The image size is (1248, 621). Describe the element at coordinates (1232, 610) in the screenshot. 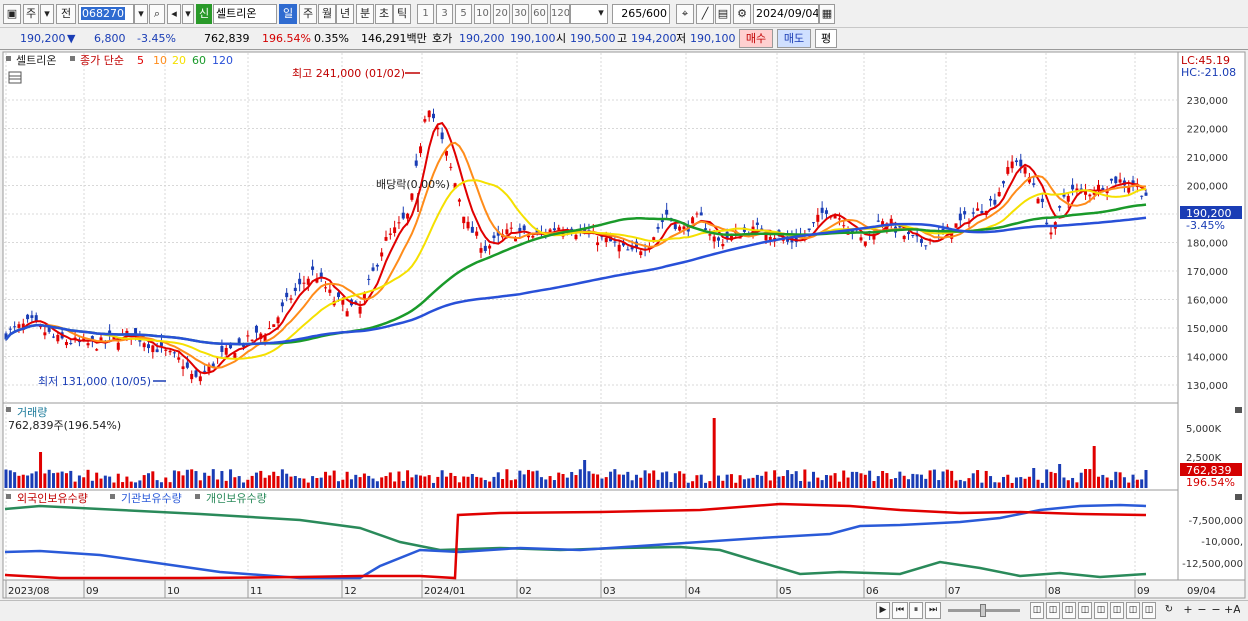

I see `font-size-icon: +A` at that location.